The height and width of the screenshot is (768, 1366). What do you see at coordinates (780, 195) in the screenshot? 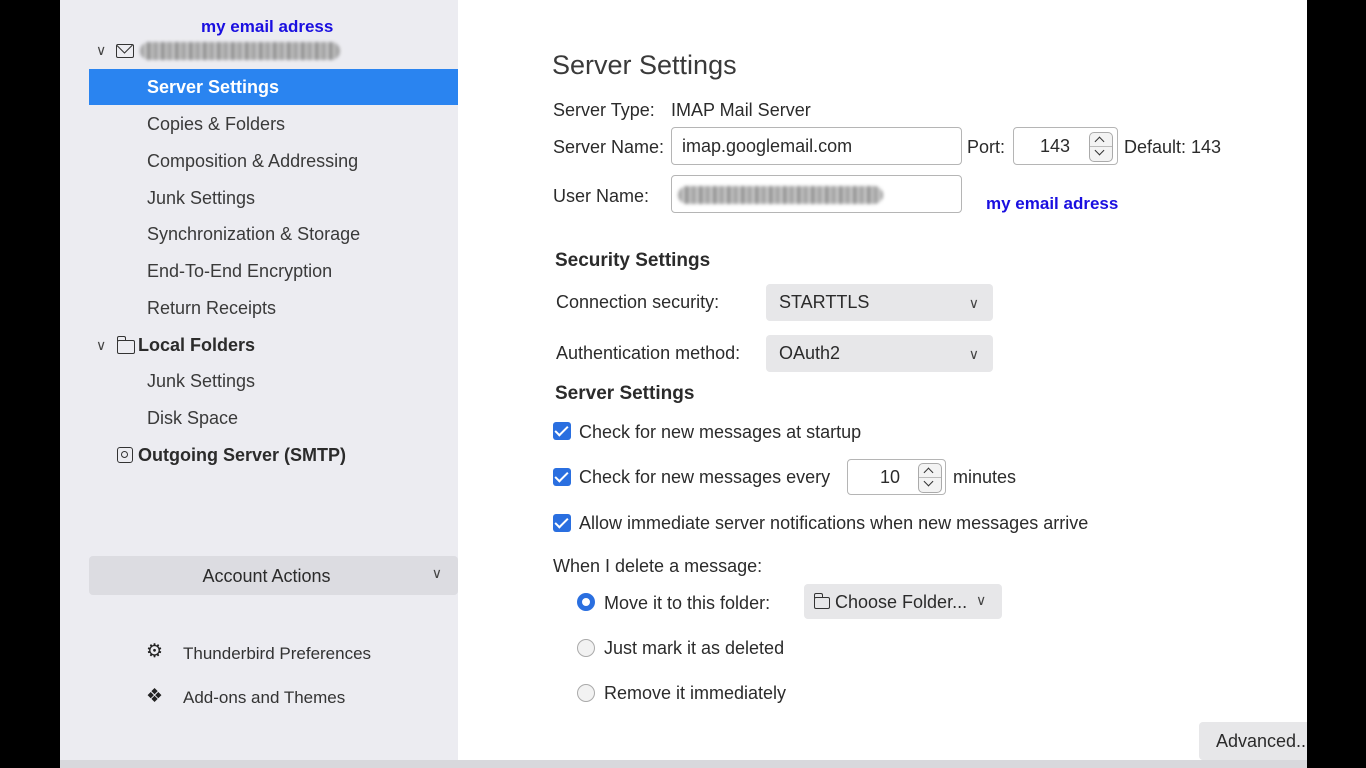
I see `redacted-user-name` at bounding box center [780, 195].